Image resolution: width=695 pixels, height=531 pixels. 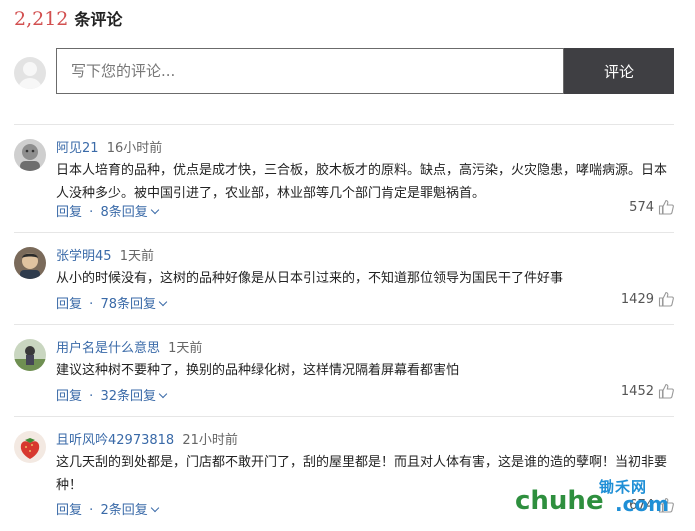 What do you see at coordinates (310, 71) in the screenshot?
I see `comment-input` at bounding box center [310, 71].